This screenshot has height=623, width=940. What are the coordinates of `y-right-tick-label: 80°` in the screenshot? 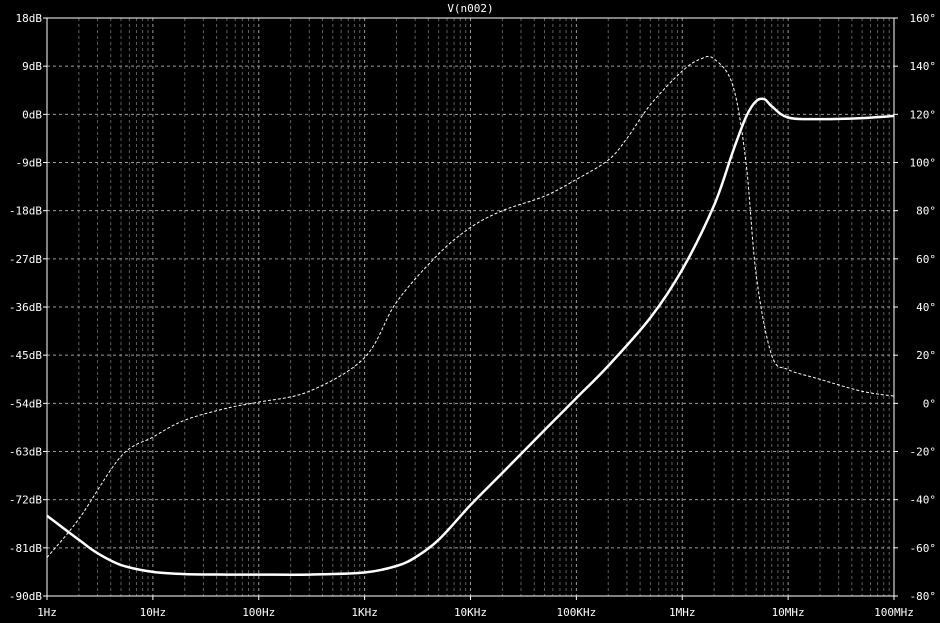 It's located at (926, 211).